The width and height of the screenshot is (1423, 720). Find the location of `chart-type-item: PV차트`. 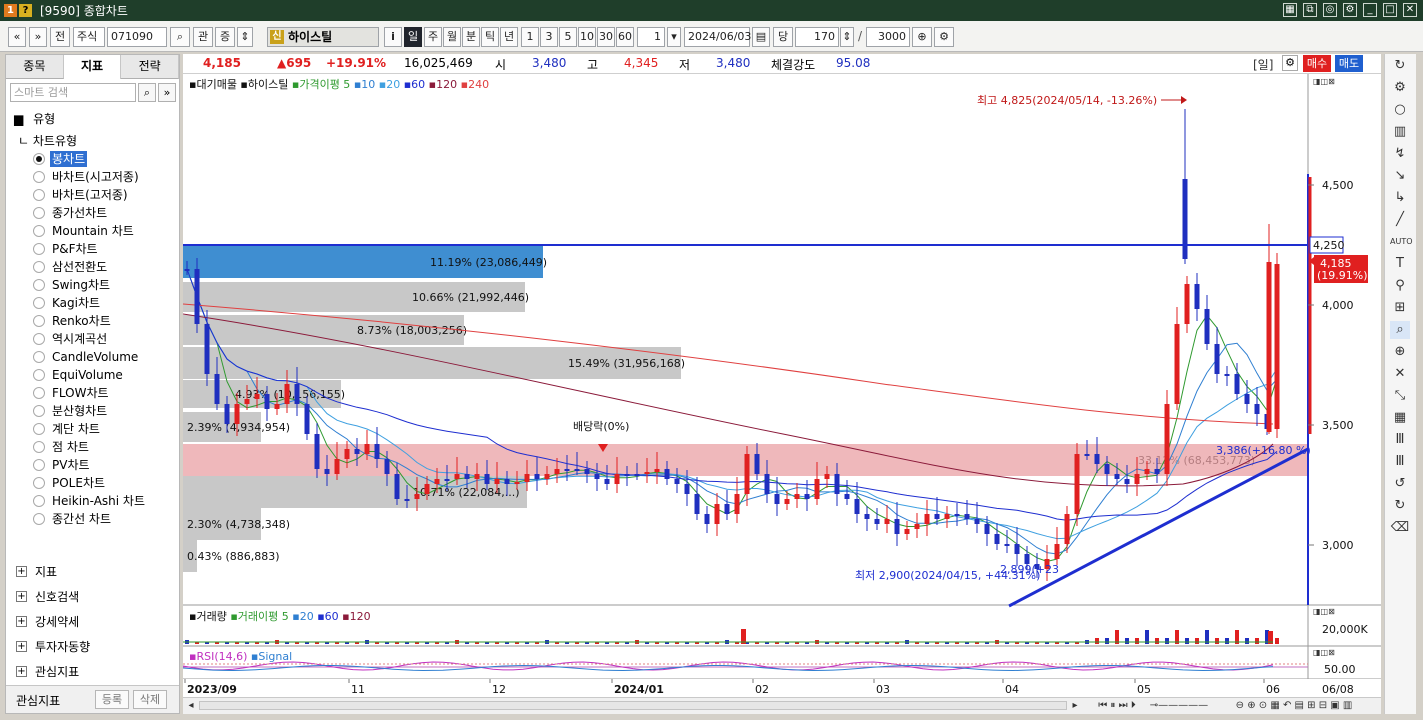

chart-type-item: PV차트 is located at coordinates (71, 465).